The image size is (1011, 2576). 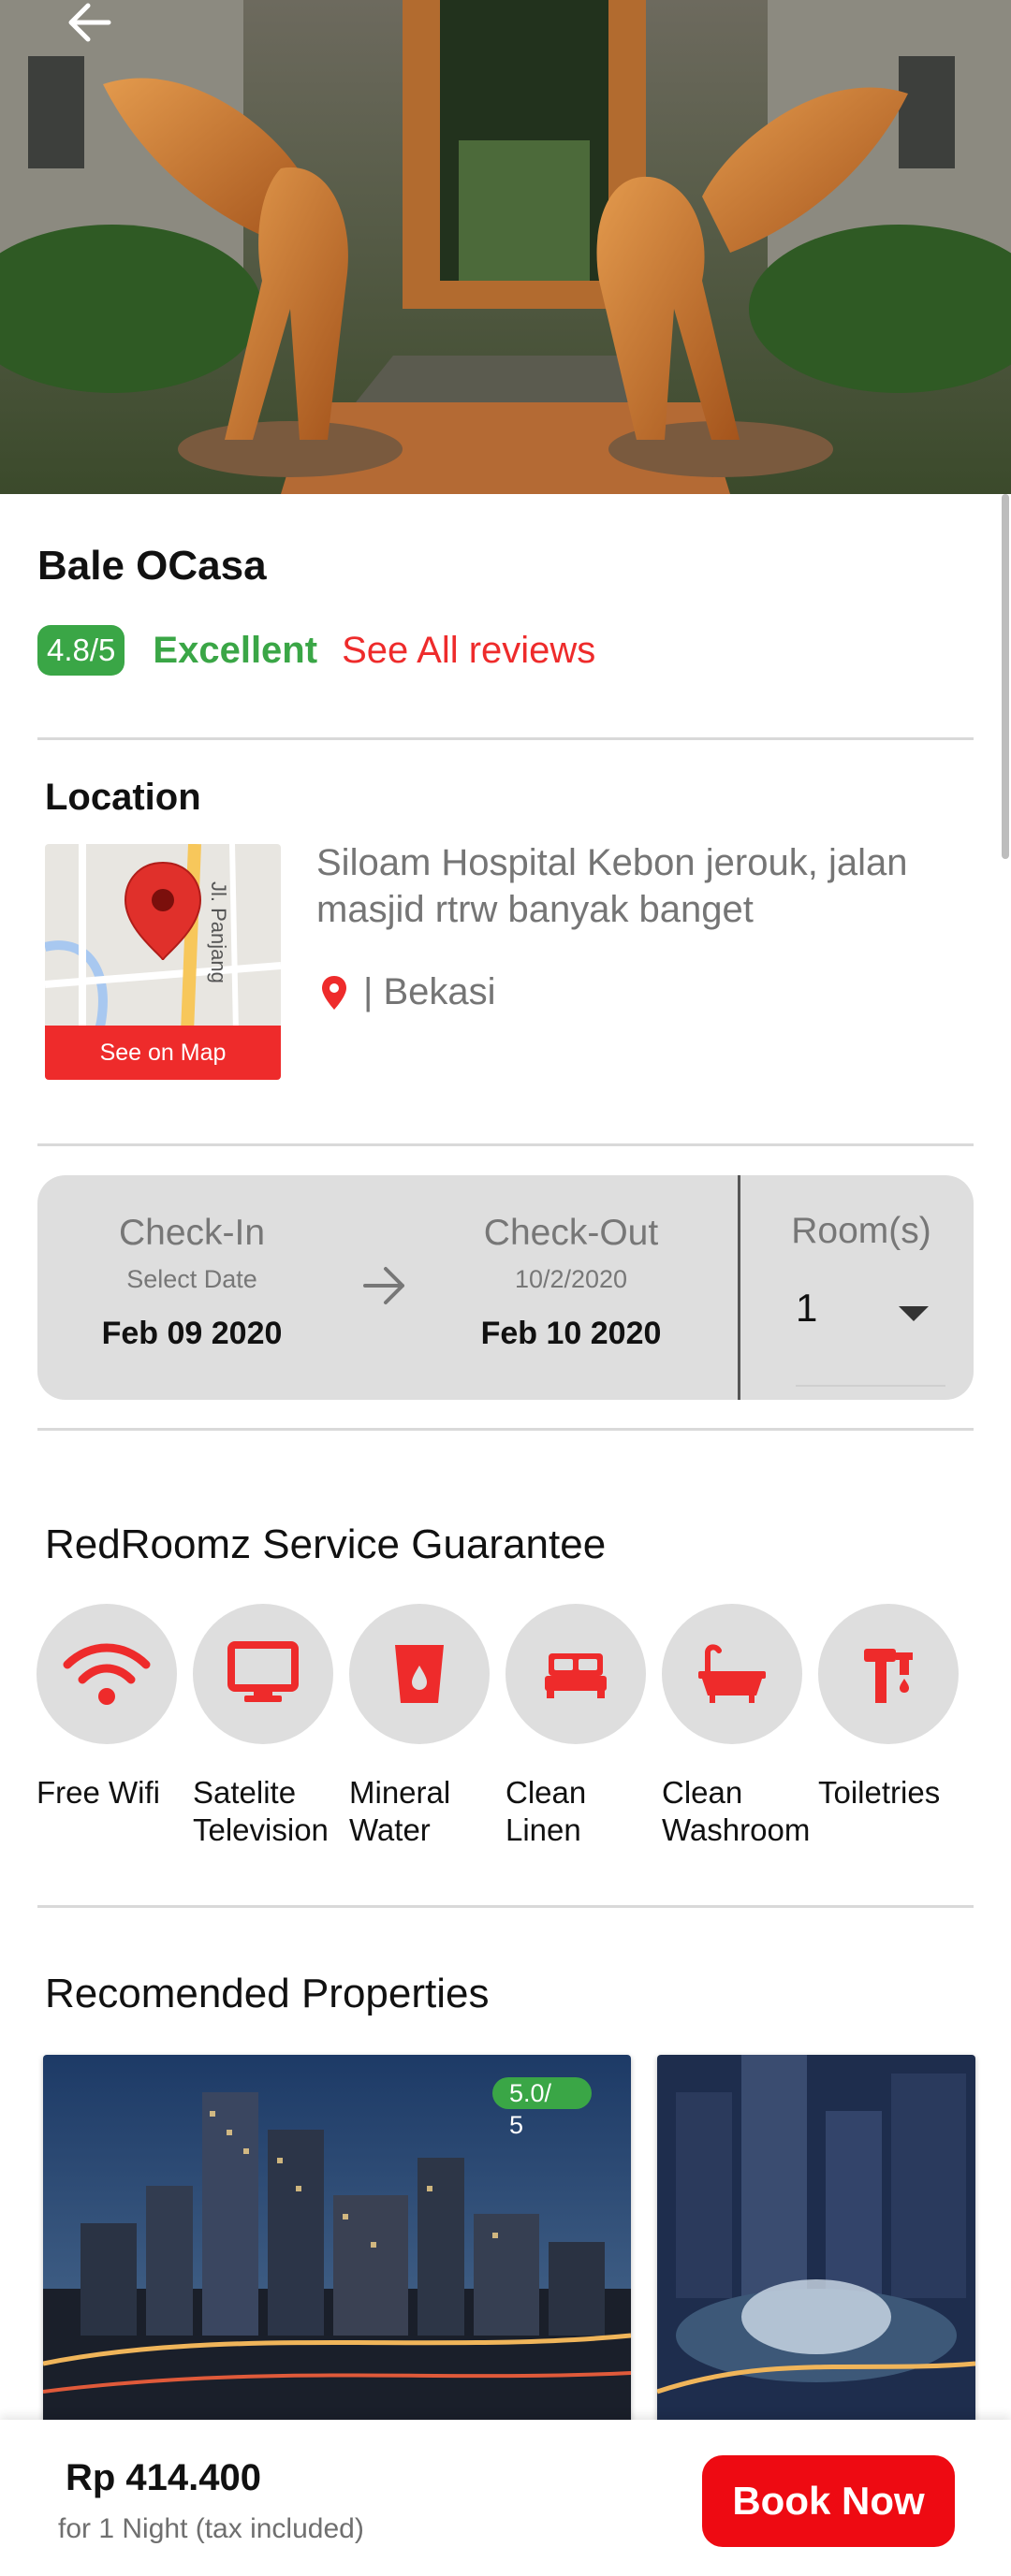 I want to click on service-label: Toiletries, so click(x=893, y=1793).